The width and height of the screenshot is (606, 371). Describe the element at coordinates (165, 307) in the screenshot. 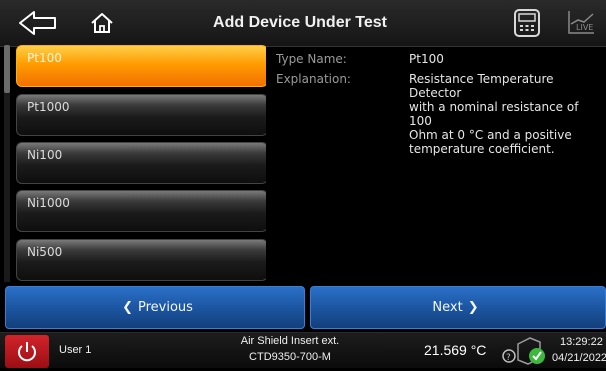

I see `previous-label: Previous` at that location.